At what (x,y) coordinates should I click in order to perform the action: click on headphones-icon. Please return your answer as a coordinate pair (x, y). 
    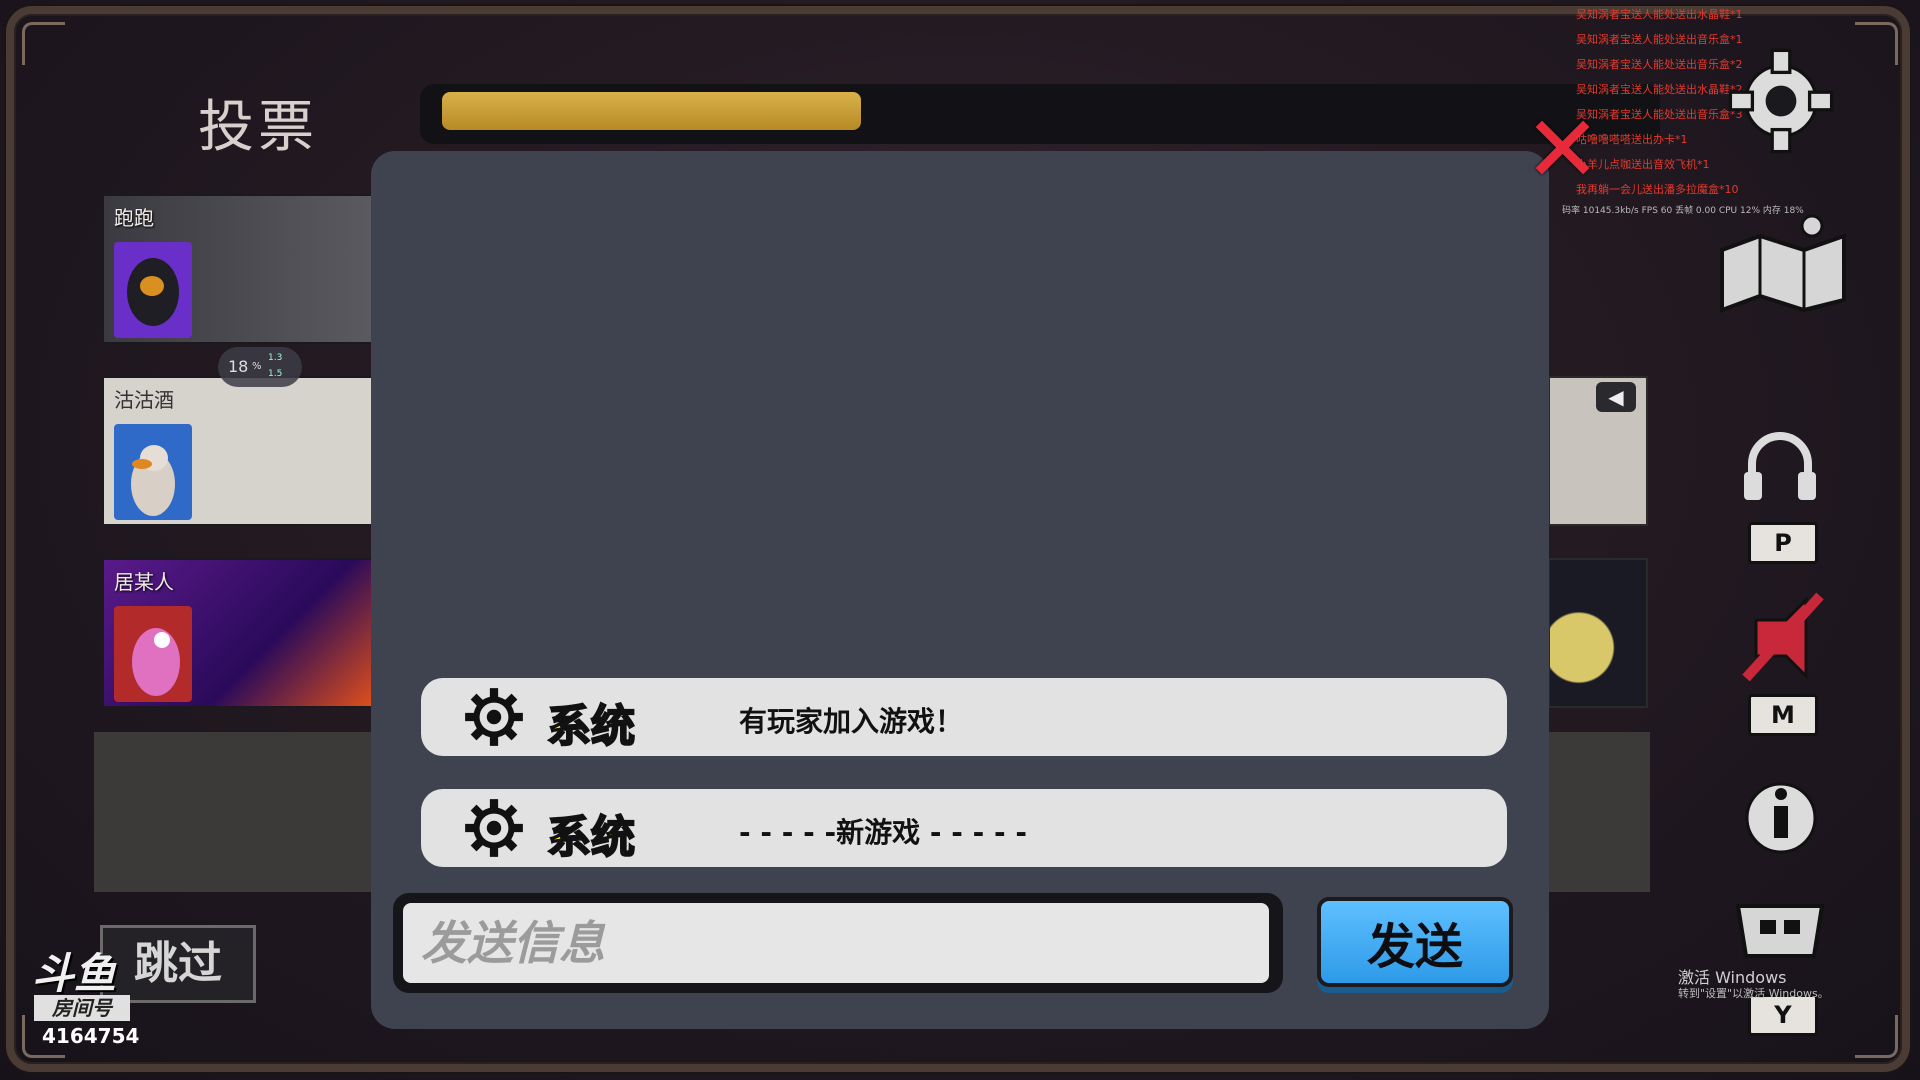
    Looking at the image, I should click on (1780, 466).